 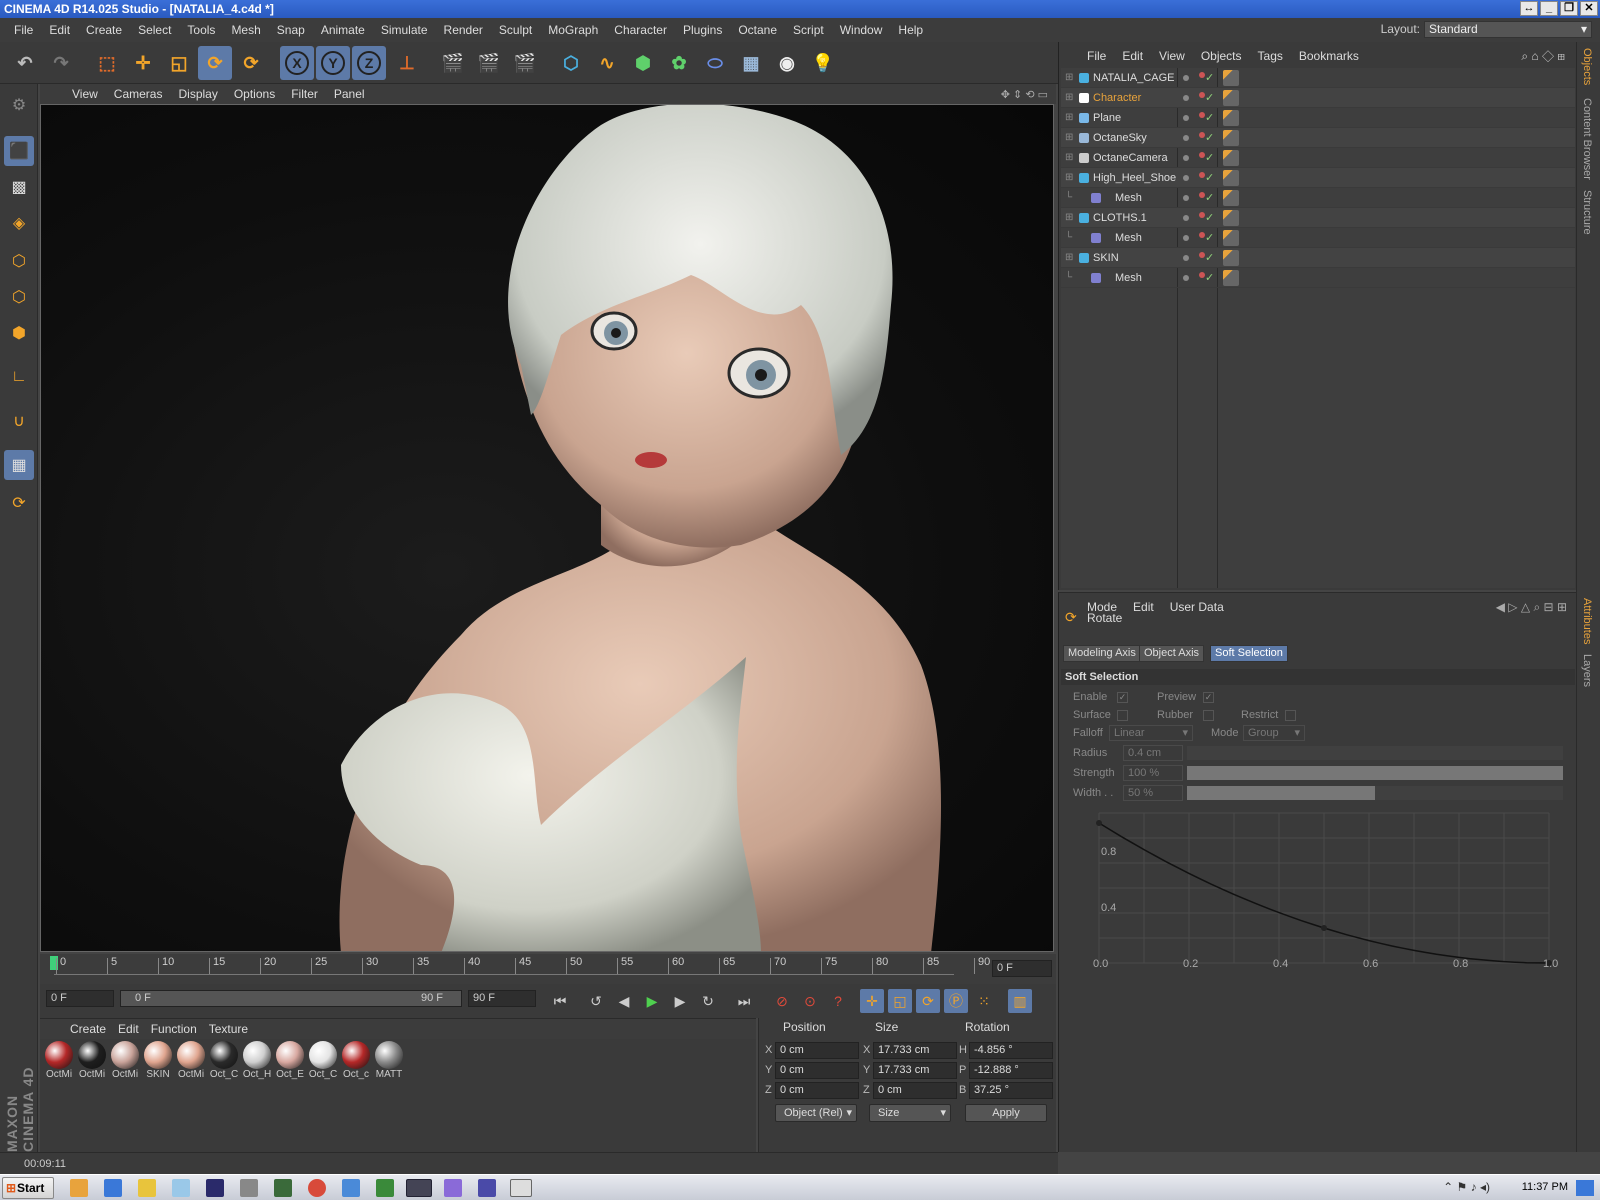 I want to click on object-name: Character, so click(x=1117, y=98).